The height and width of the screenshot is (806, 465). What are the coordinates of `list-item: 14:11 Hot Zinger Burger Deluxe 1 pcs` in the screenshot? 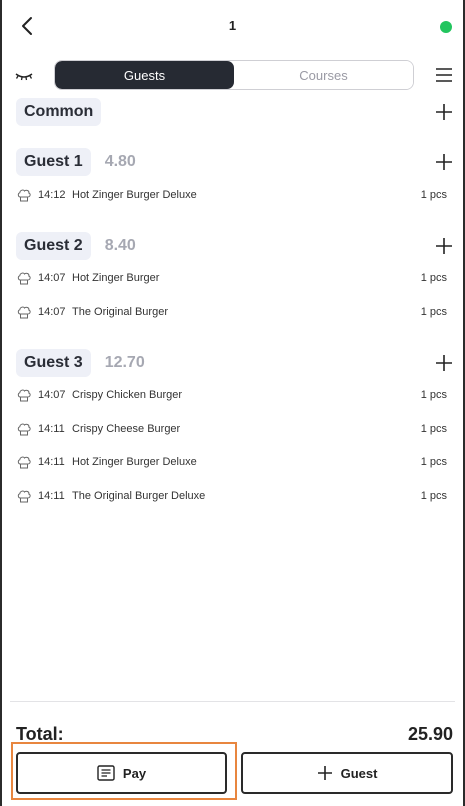 It's located at (232, 463).